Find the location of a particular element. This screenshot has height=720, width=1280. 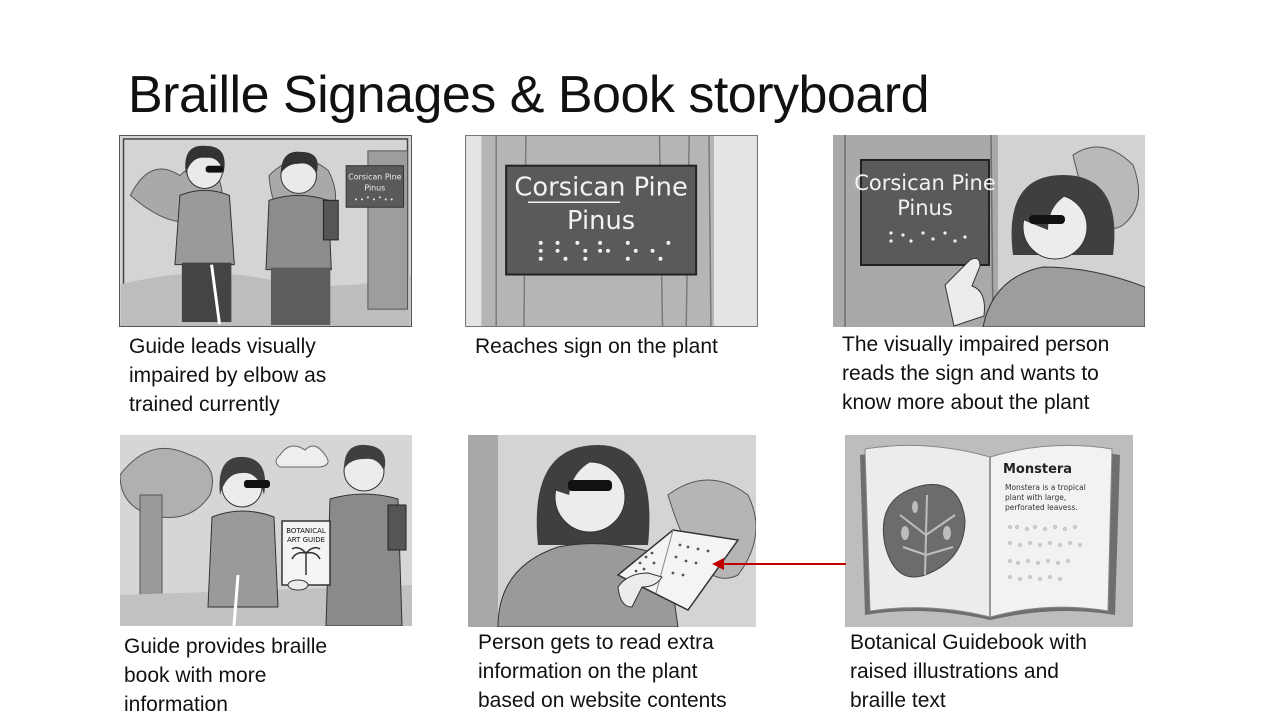

guidebook-line-1: Monstera is a tropical is located at coordinates (1045, 487).